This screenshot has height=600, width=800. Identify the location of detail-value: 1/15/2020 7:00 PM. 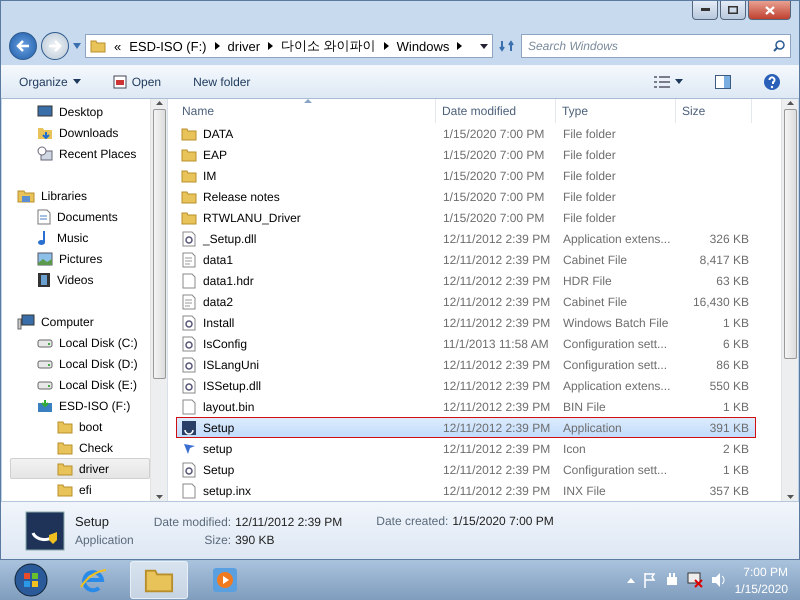
(503, 521).